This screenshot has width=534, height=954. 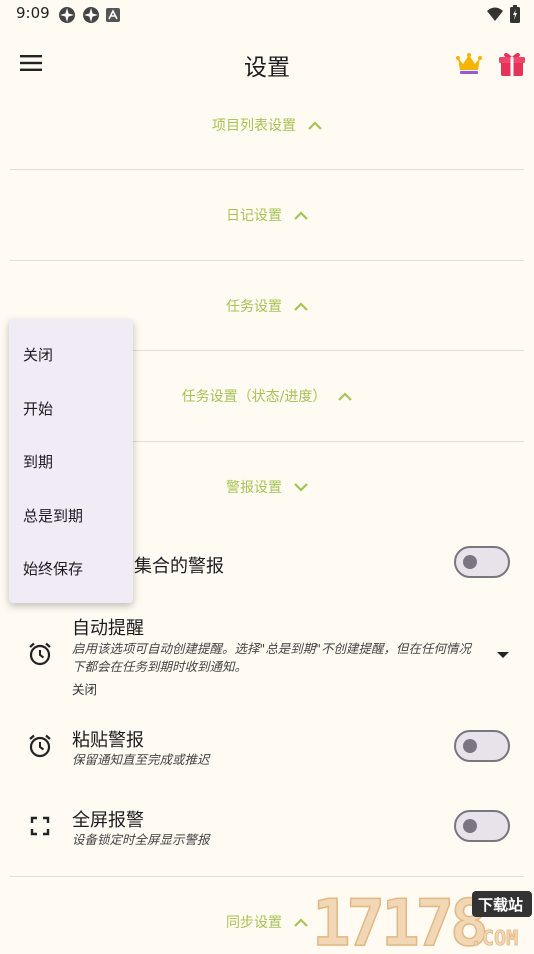 I want to click on crown-icon, so click(x=469, y=63).